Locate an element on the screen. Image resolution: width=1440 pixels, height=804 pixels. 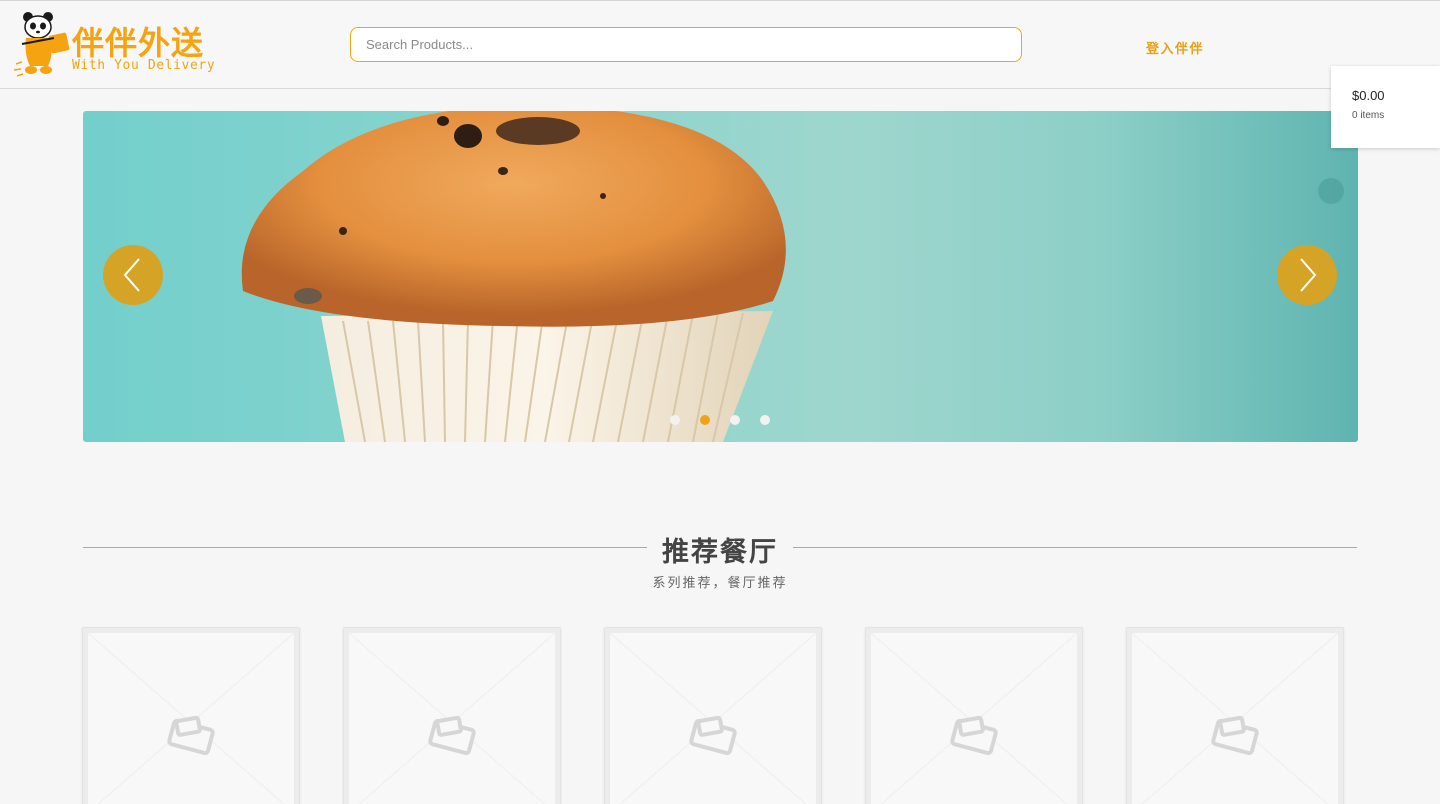
search-box is located at coordinates (686, 44).